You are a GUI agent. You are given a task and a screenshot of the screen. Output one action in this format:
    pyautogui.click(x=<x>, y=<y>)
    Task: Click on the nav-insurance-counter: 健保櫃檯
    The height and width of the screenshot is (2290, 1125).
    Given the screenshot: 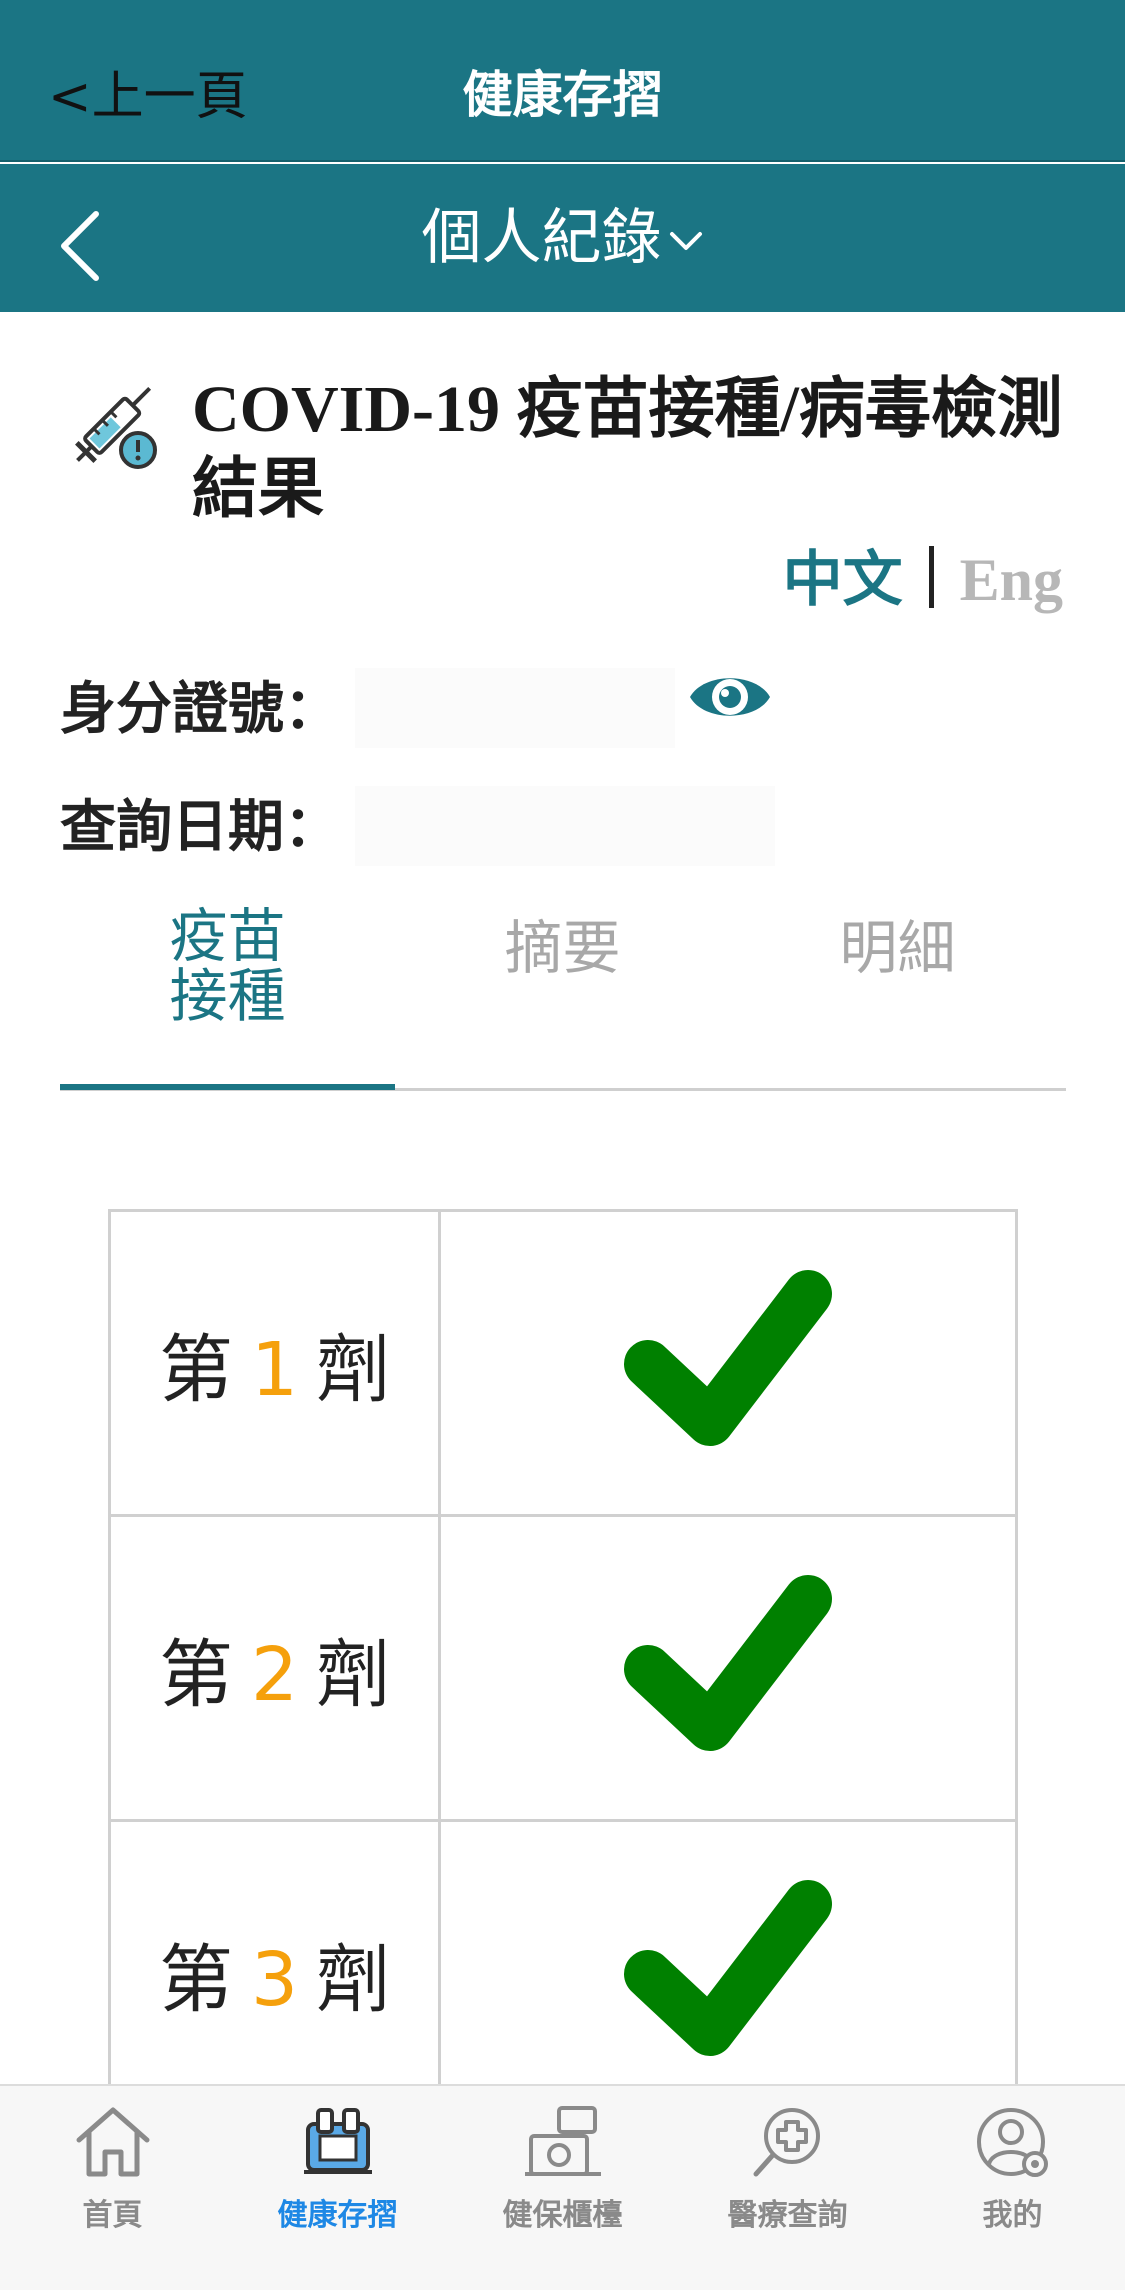 What is the action you would take?
    pyautogui.click(x=562, y=2169)
    